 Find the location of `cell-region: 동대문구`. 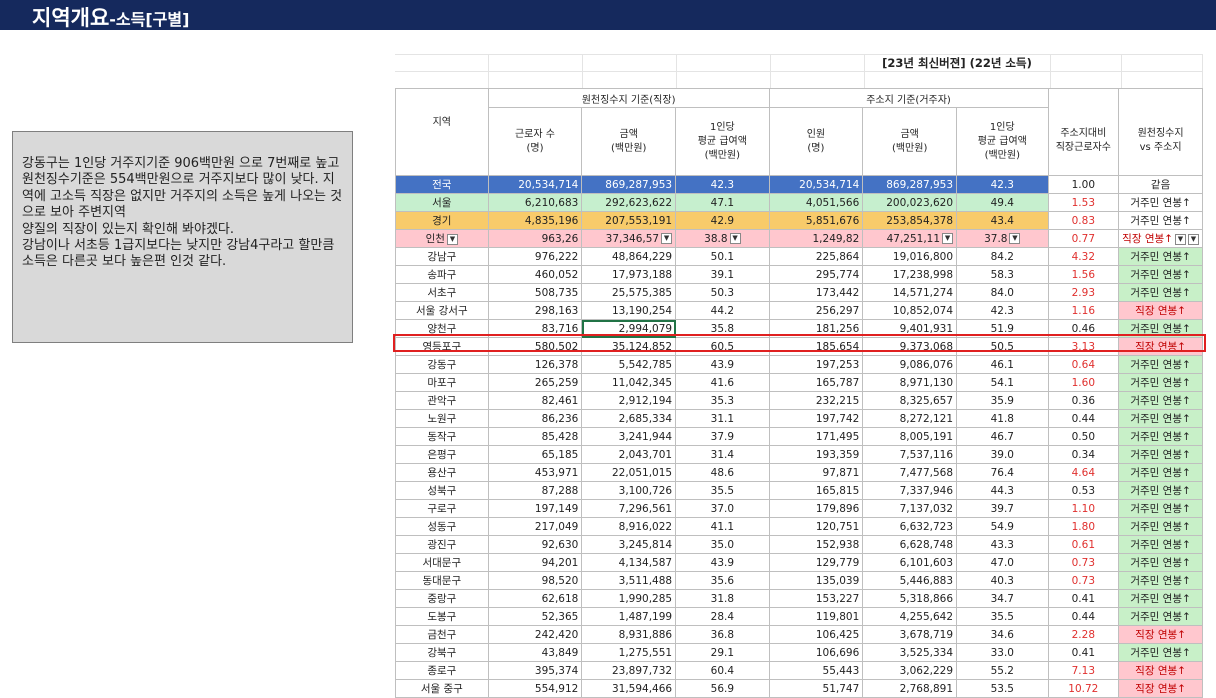

cell-region: 동대문구 is located at coordinates (442, 580).